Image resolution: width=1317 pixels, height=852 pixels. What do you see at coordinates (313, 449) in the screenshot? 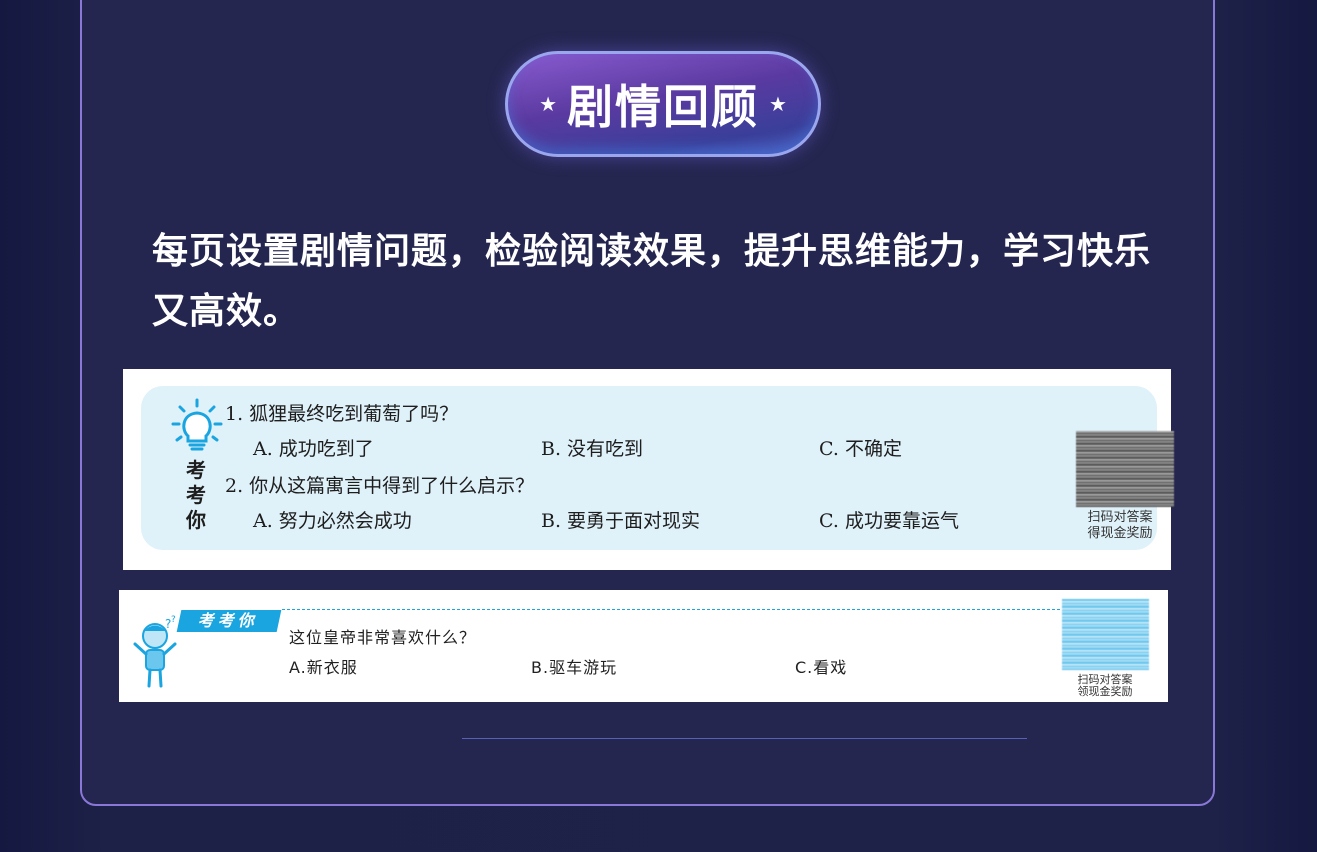
I see `option-a: A. 成功吃到了` at bounding box center [313, 449].